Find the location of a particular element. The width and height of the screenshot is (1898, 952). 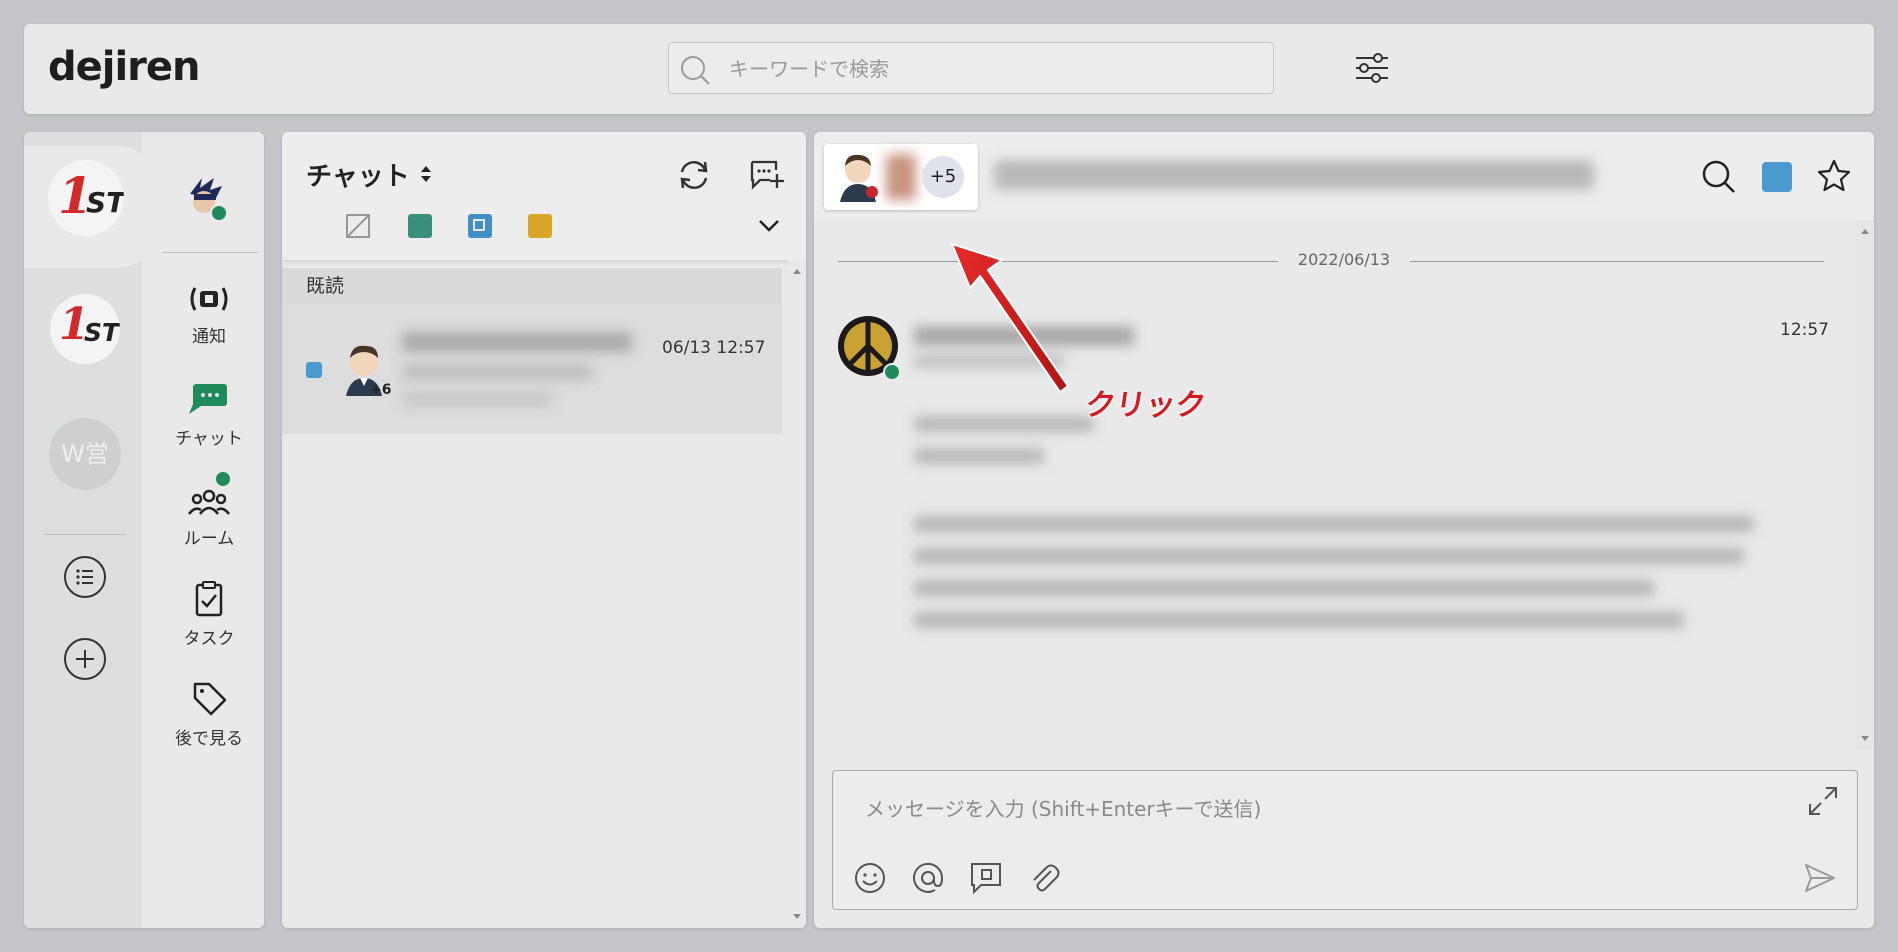

chat-title-blurred is located at coordinates (1294, 175).